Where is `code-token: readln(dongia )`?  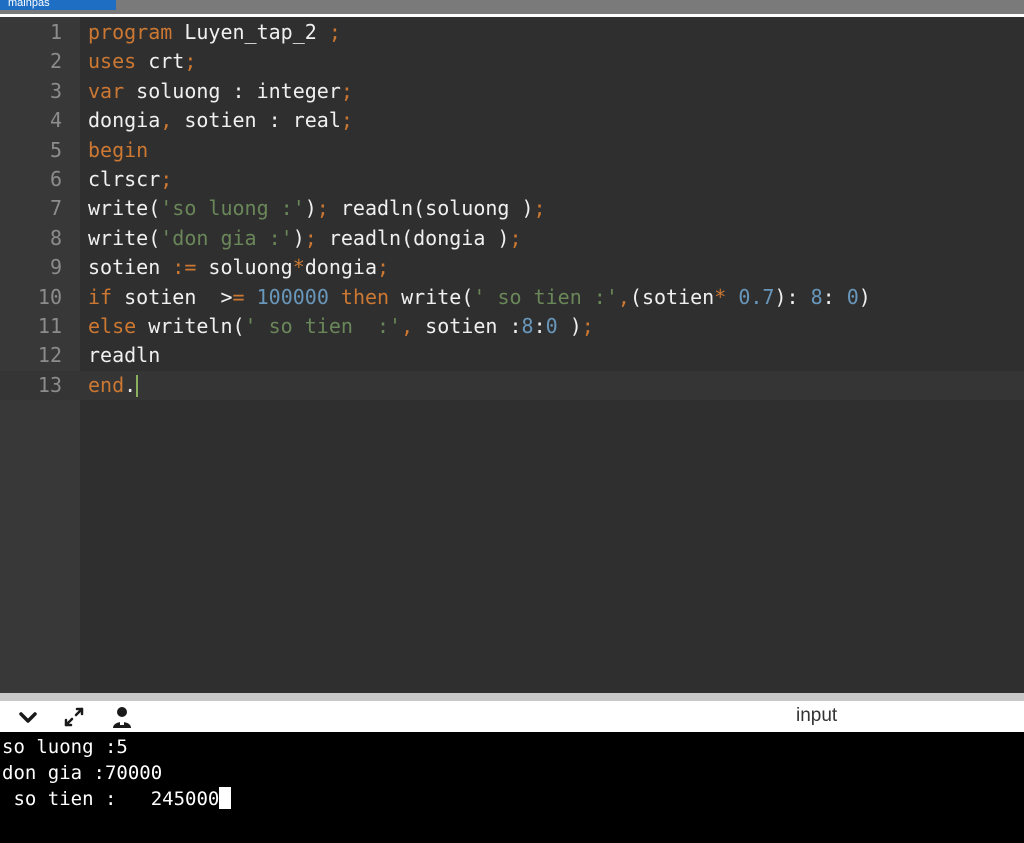 code-token: readln(dongia ) is located at coordinates (413, 237).